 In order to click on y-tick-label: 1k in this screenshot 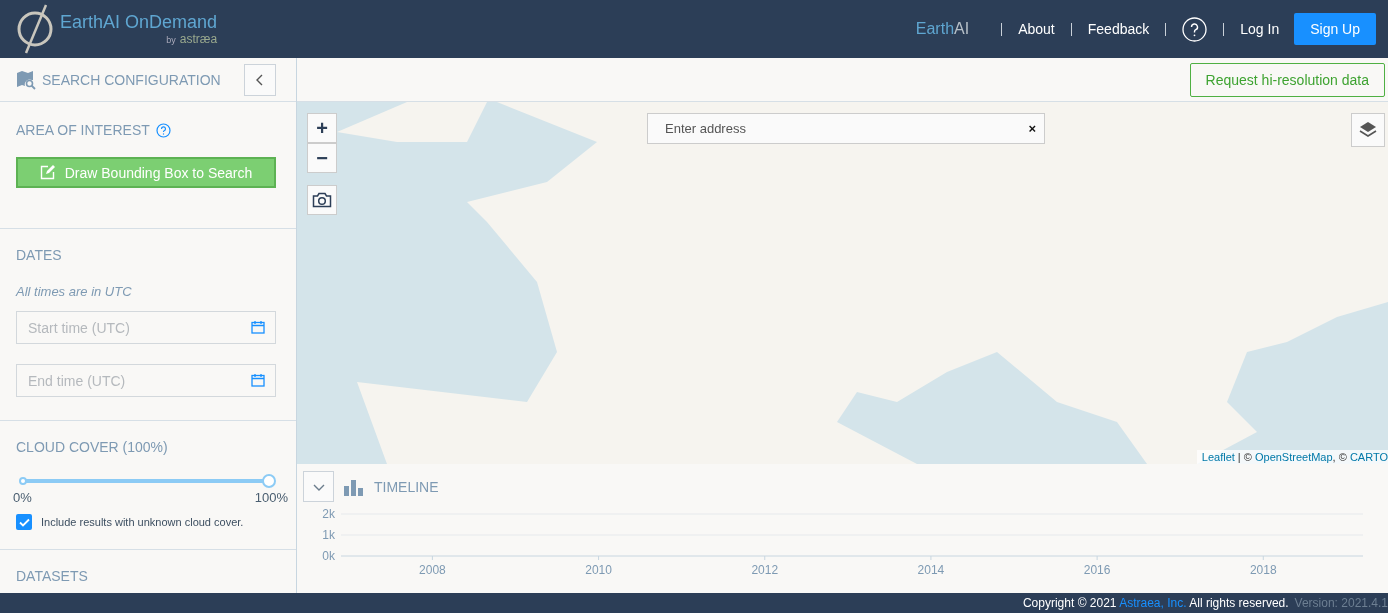, I will do `click(328, 535)`.